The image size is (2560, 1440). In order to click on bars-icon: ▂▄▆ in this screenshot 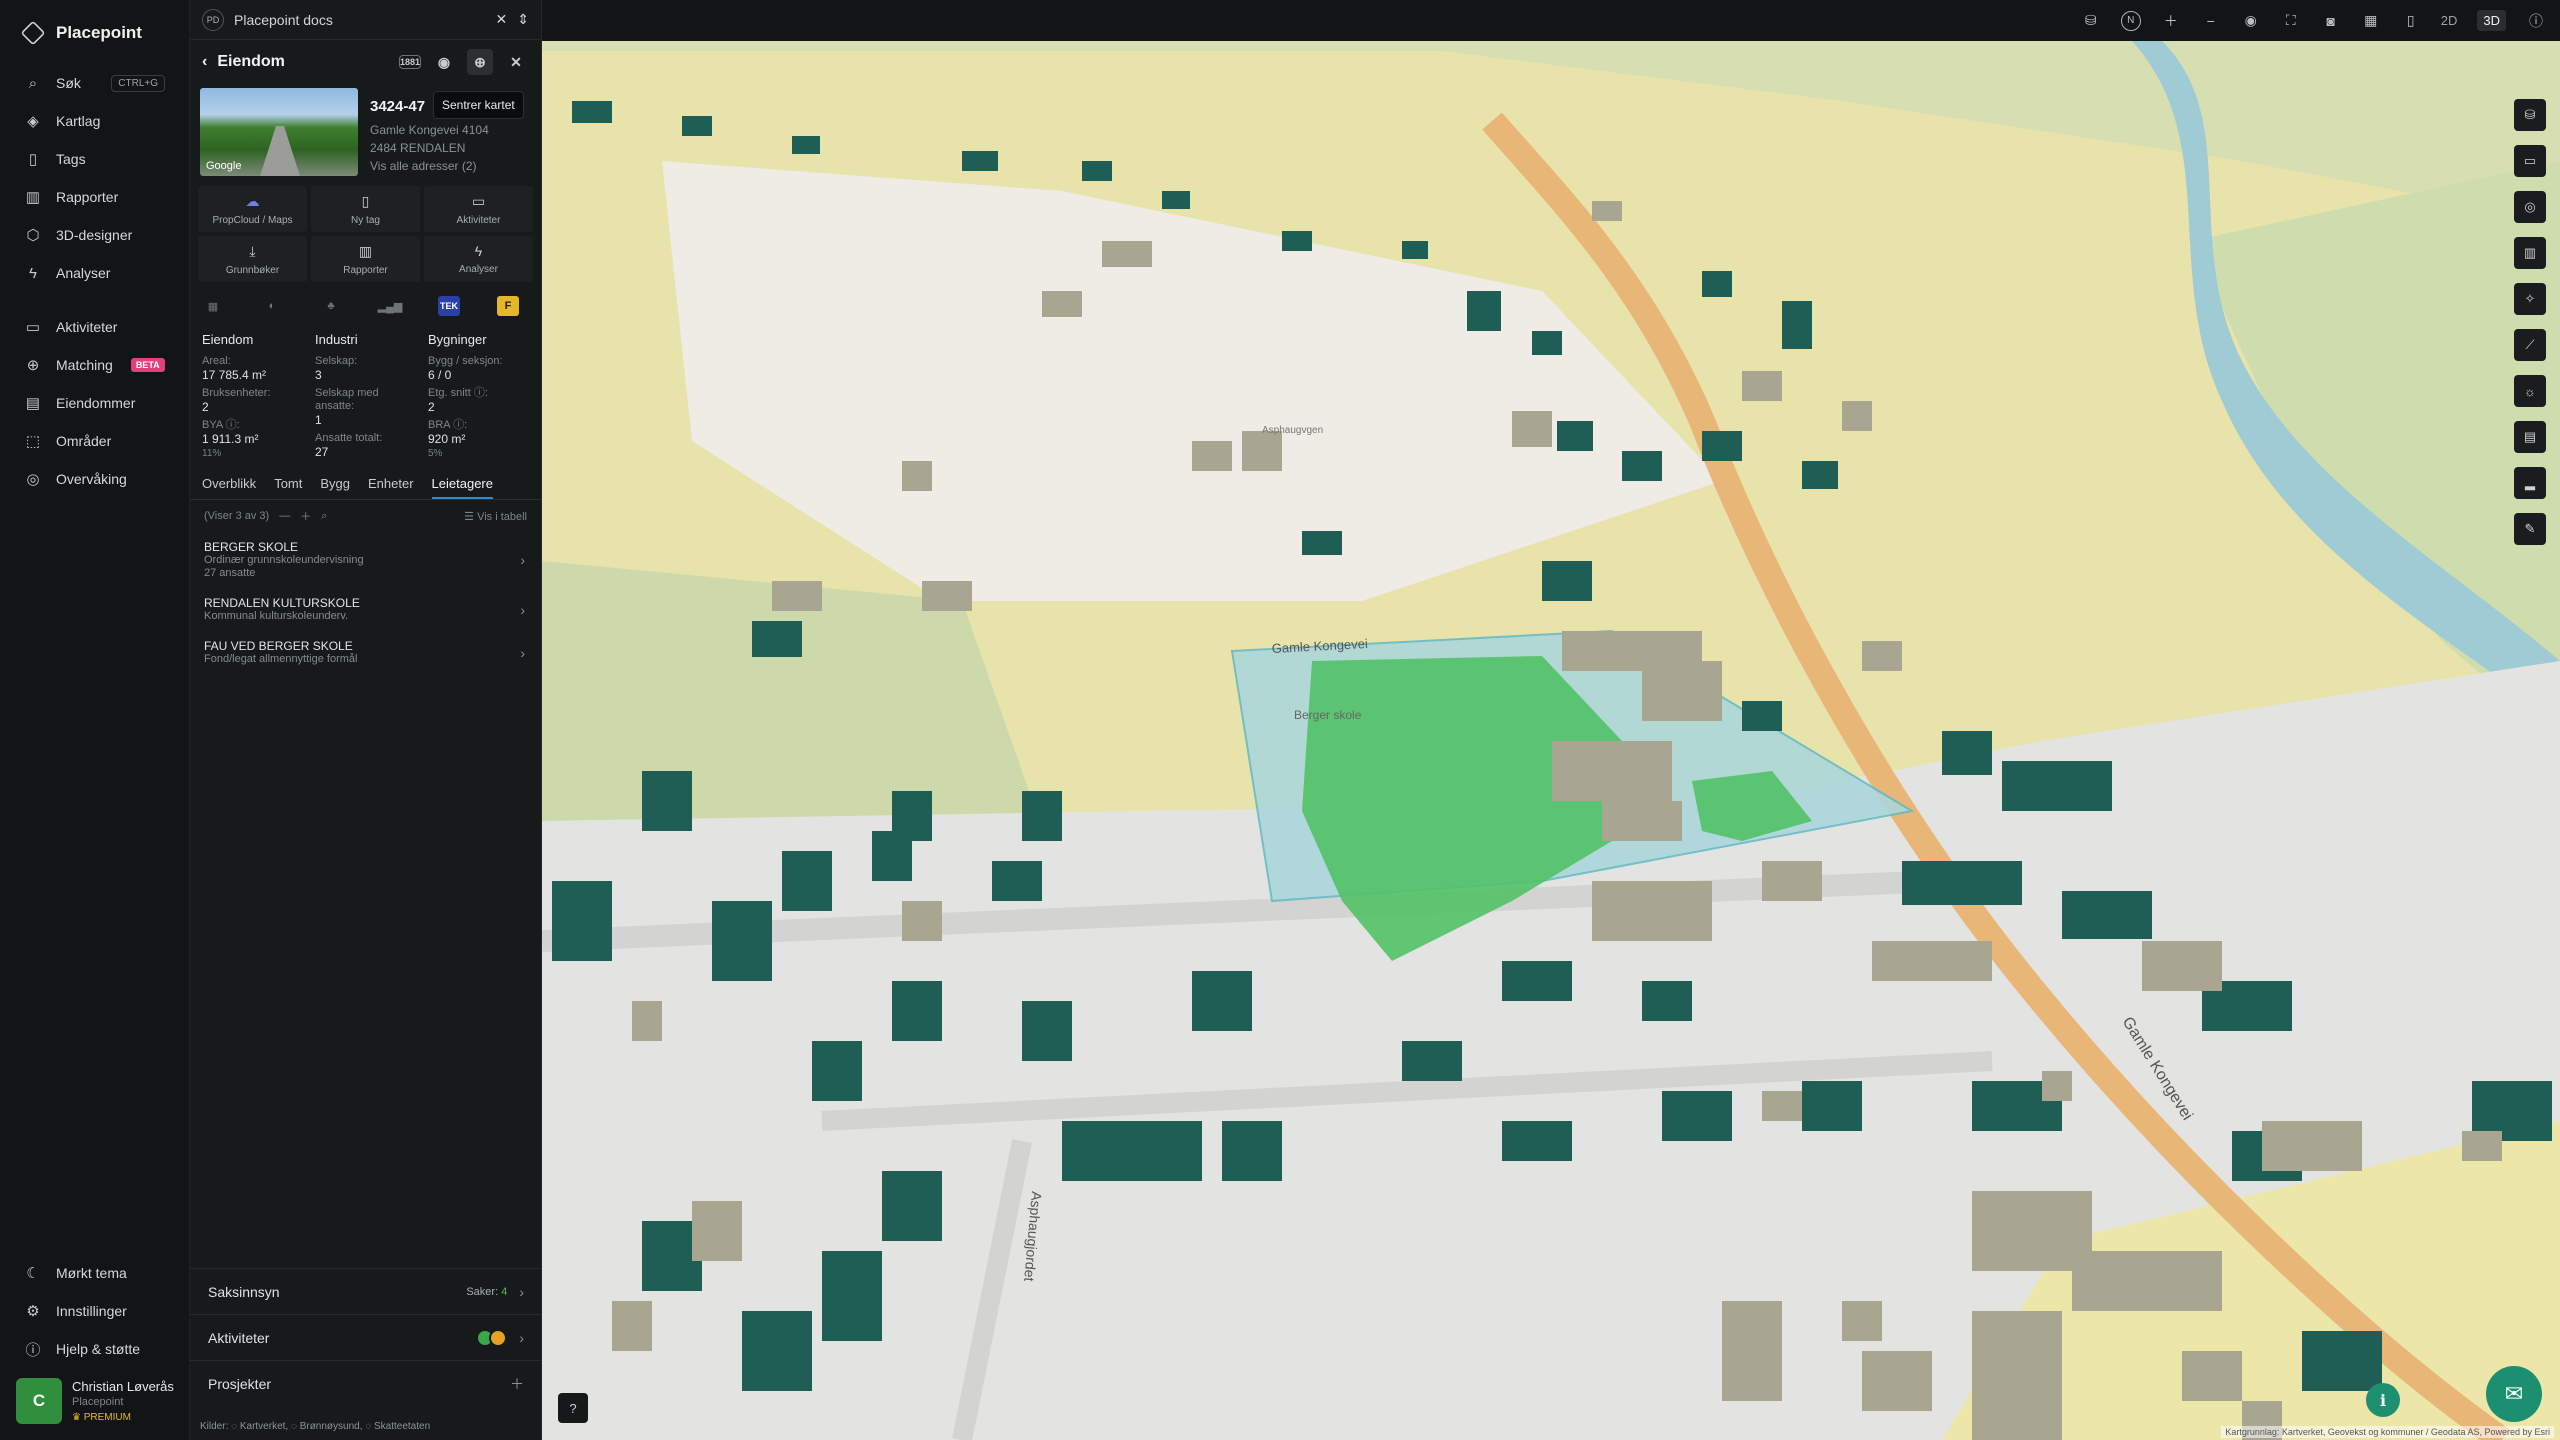, I will do `click(390, 306)`.